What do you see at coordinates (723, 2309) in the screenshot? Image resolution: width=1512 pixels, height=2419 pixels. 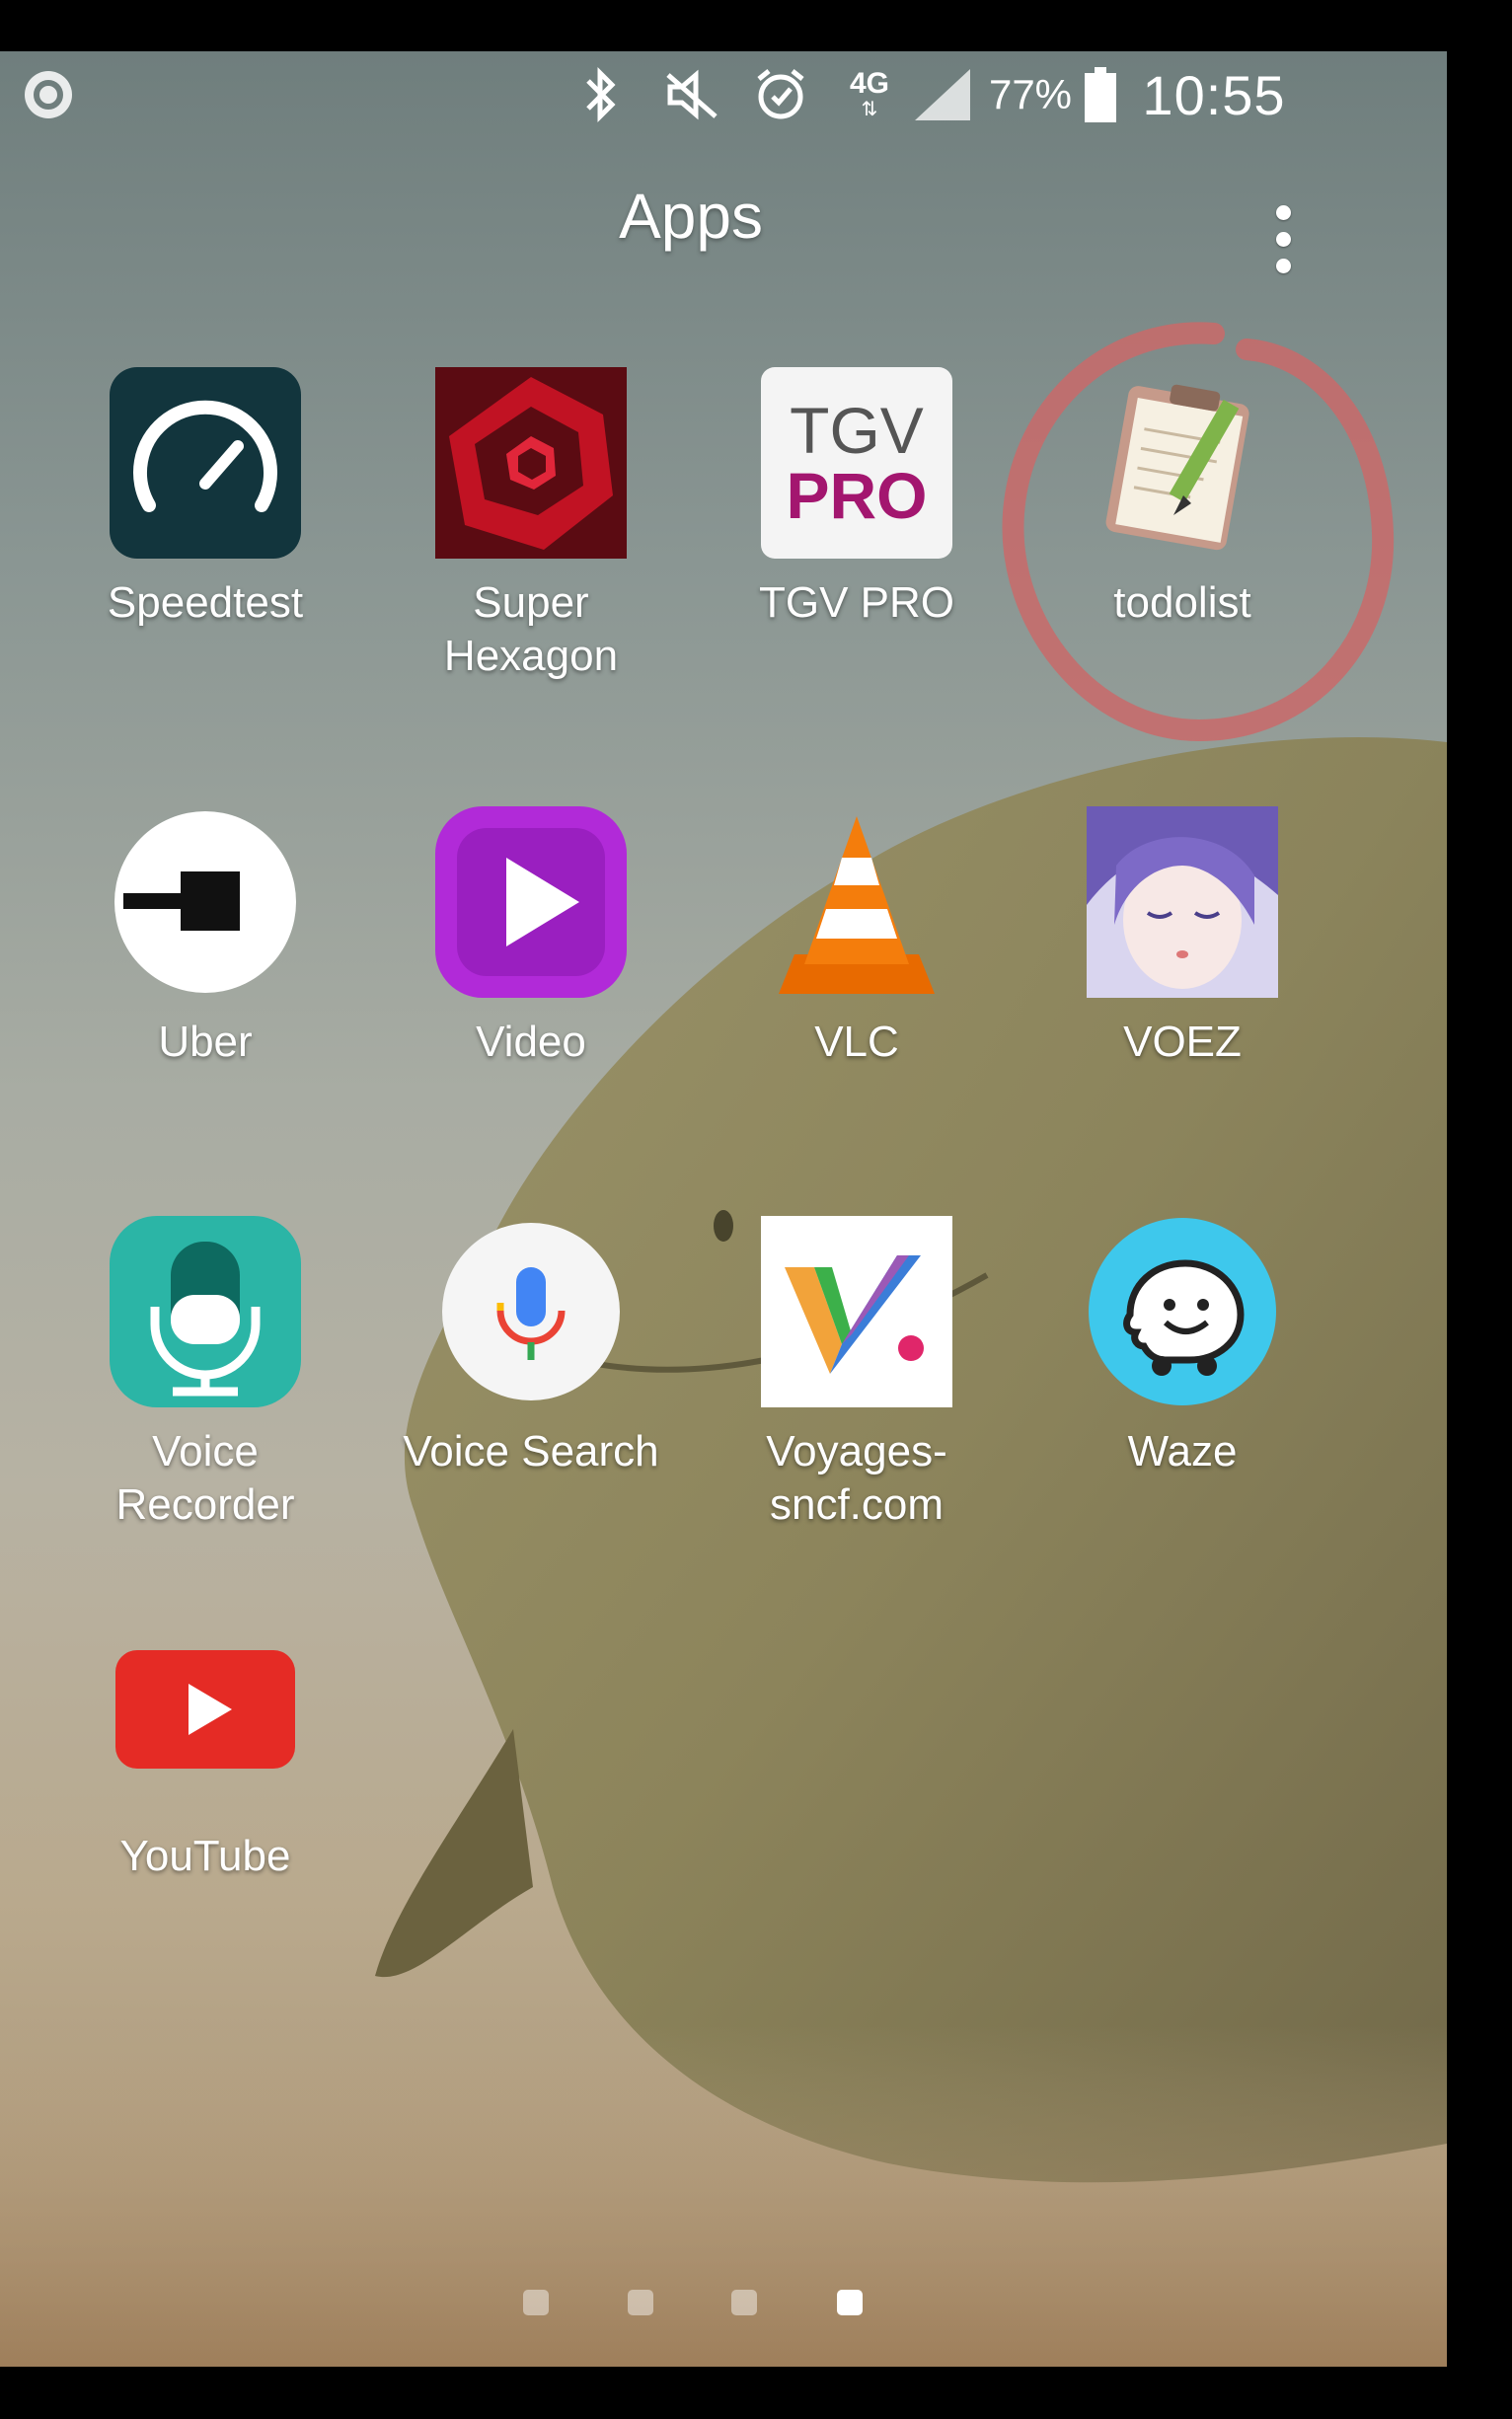 I see `page-indicator` at bounding box center [723, 2309].